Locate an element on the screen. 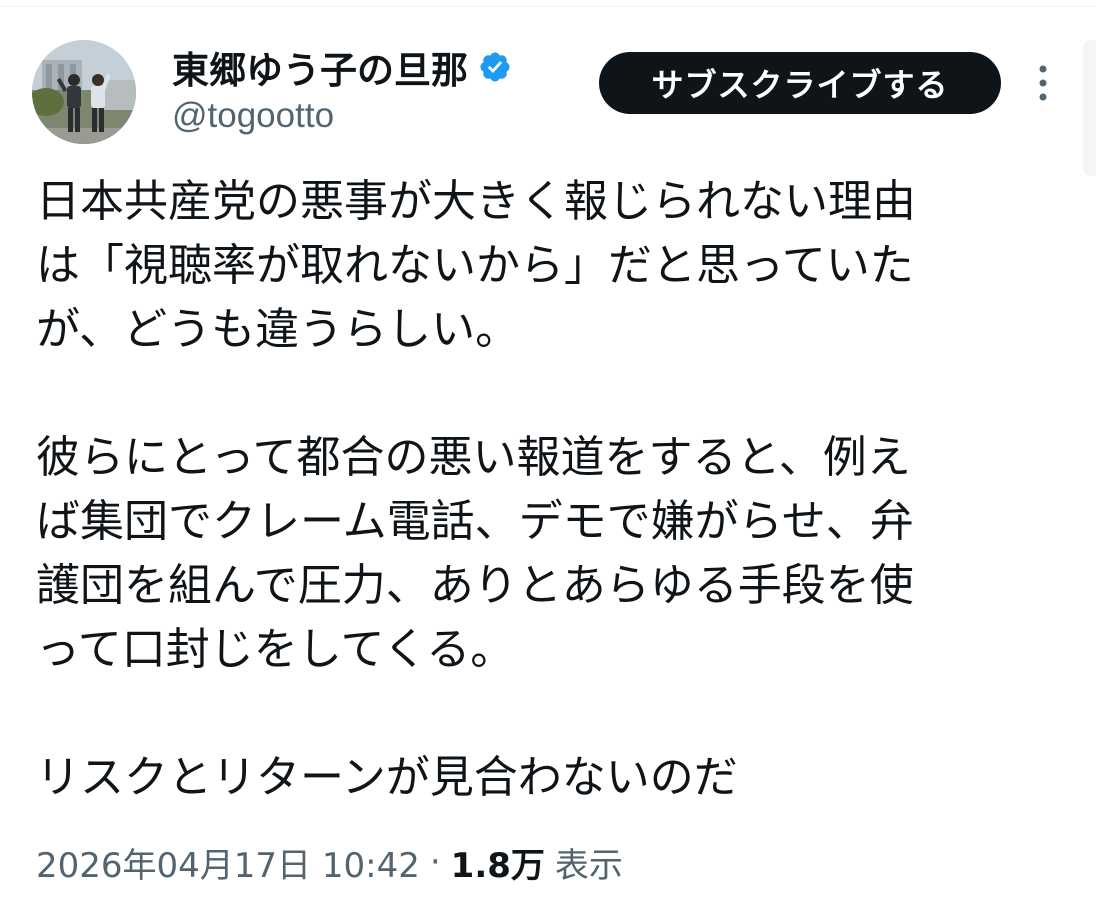  tweet-paragraph-3: リスクとリターンが見合わないのだ is located at coordinates (546, 778).